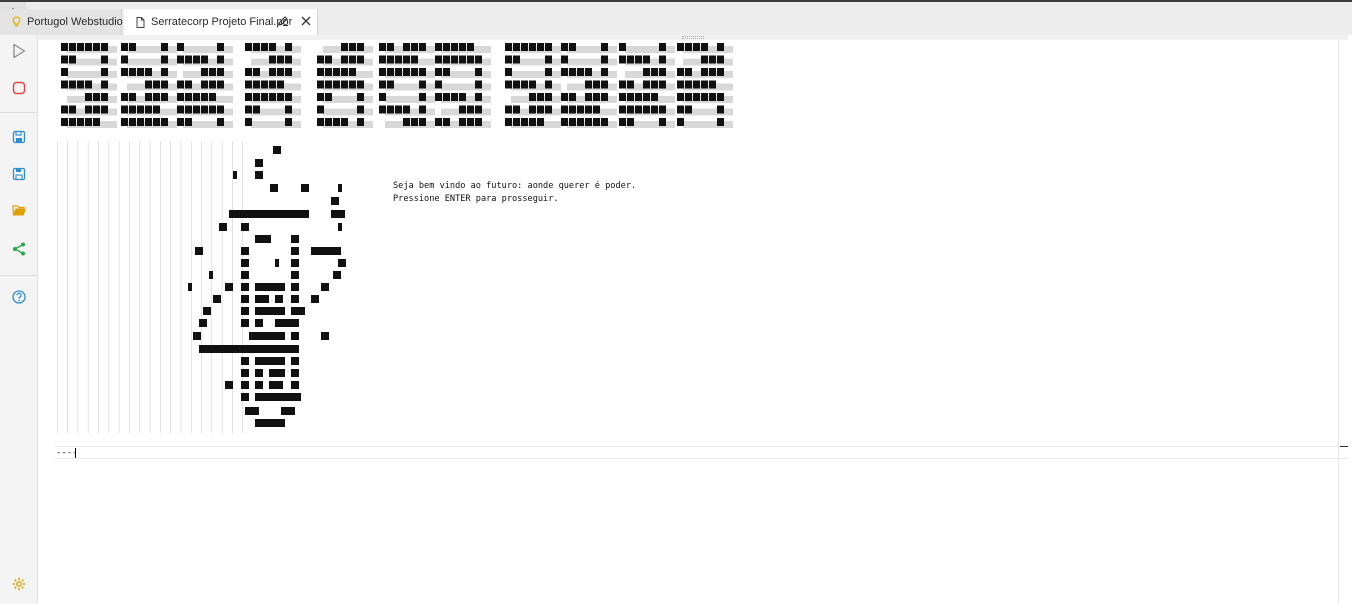 Image resolution: width=1352 pixels, height=604 pixels. I want to click on stop-button, so click(19, 90).